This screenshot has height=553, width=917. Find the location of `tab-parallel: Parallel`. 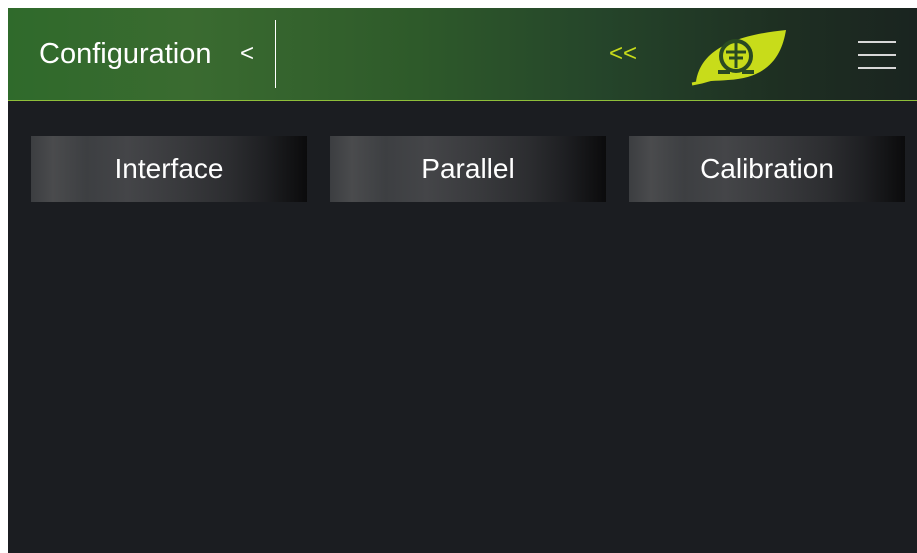

tab-parallel: Parallel is located at coordinates (468, 169).